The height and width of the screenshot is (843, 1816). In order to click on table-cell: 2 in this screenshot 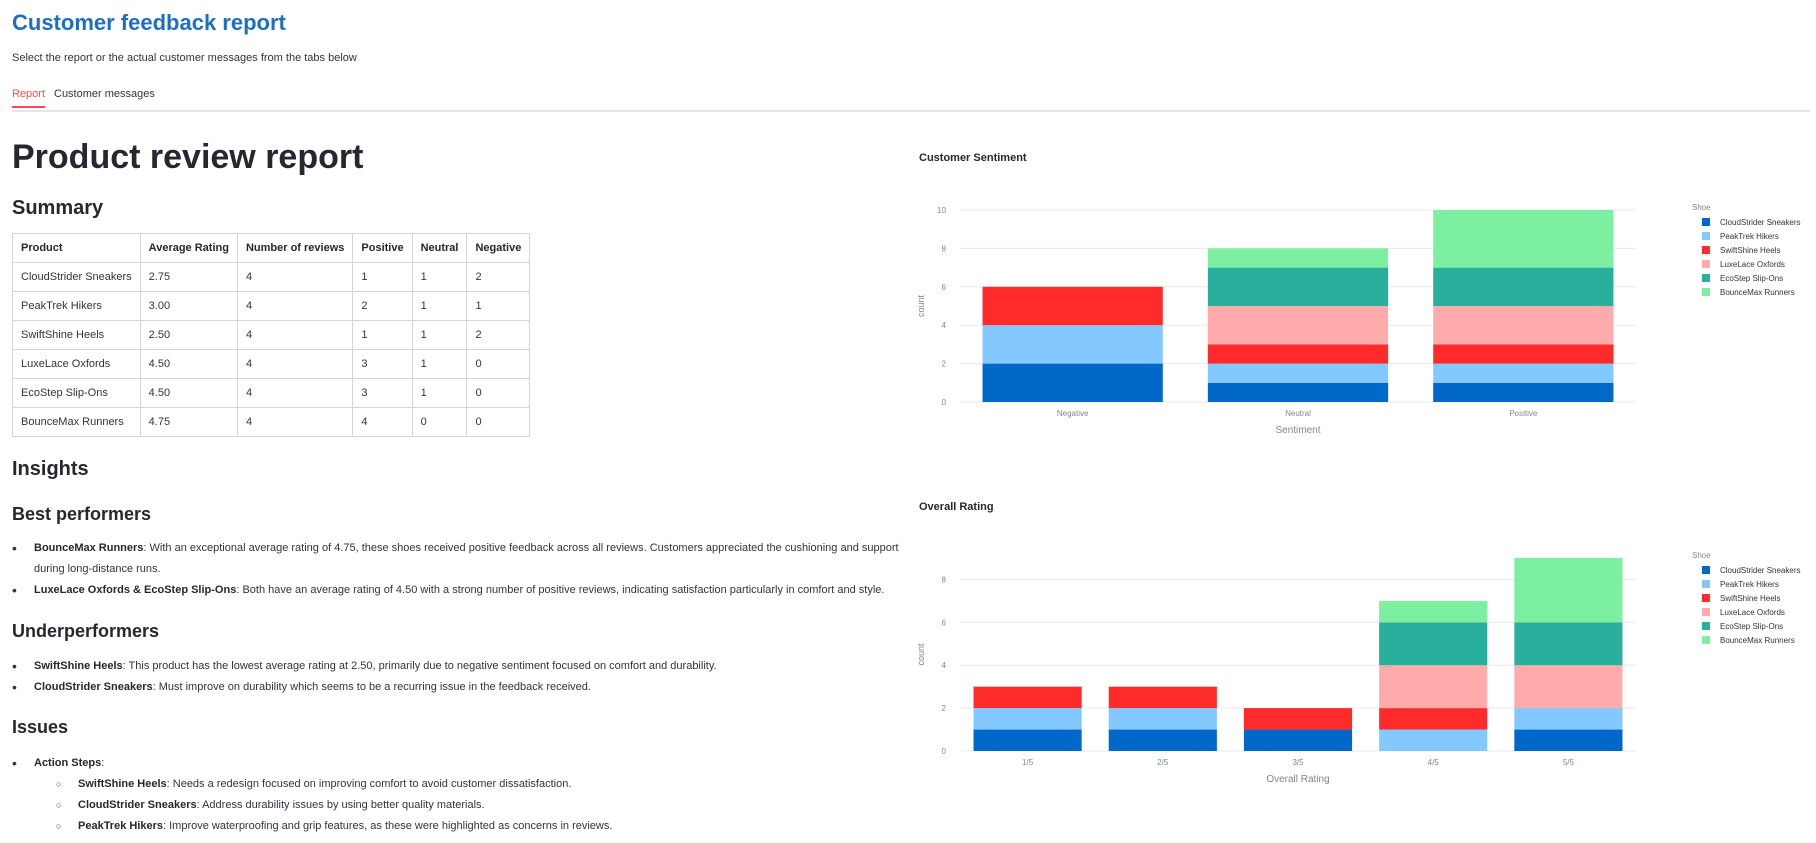, I will do `click(498, 277)`.